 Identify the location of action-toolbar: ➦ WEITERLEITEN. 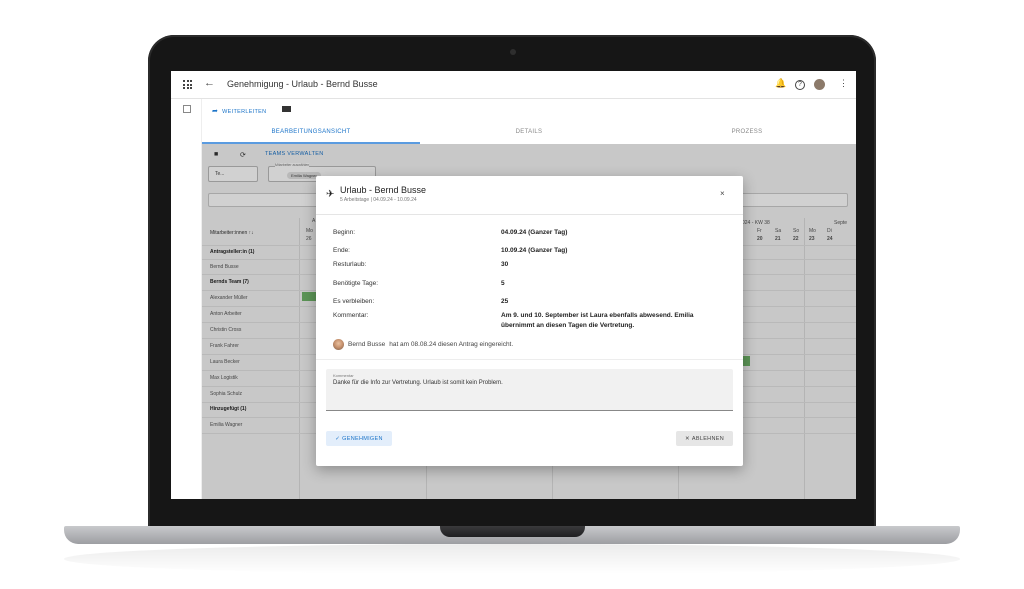
(529, 110).